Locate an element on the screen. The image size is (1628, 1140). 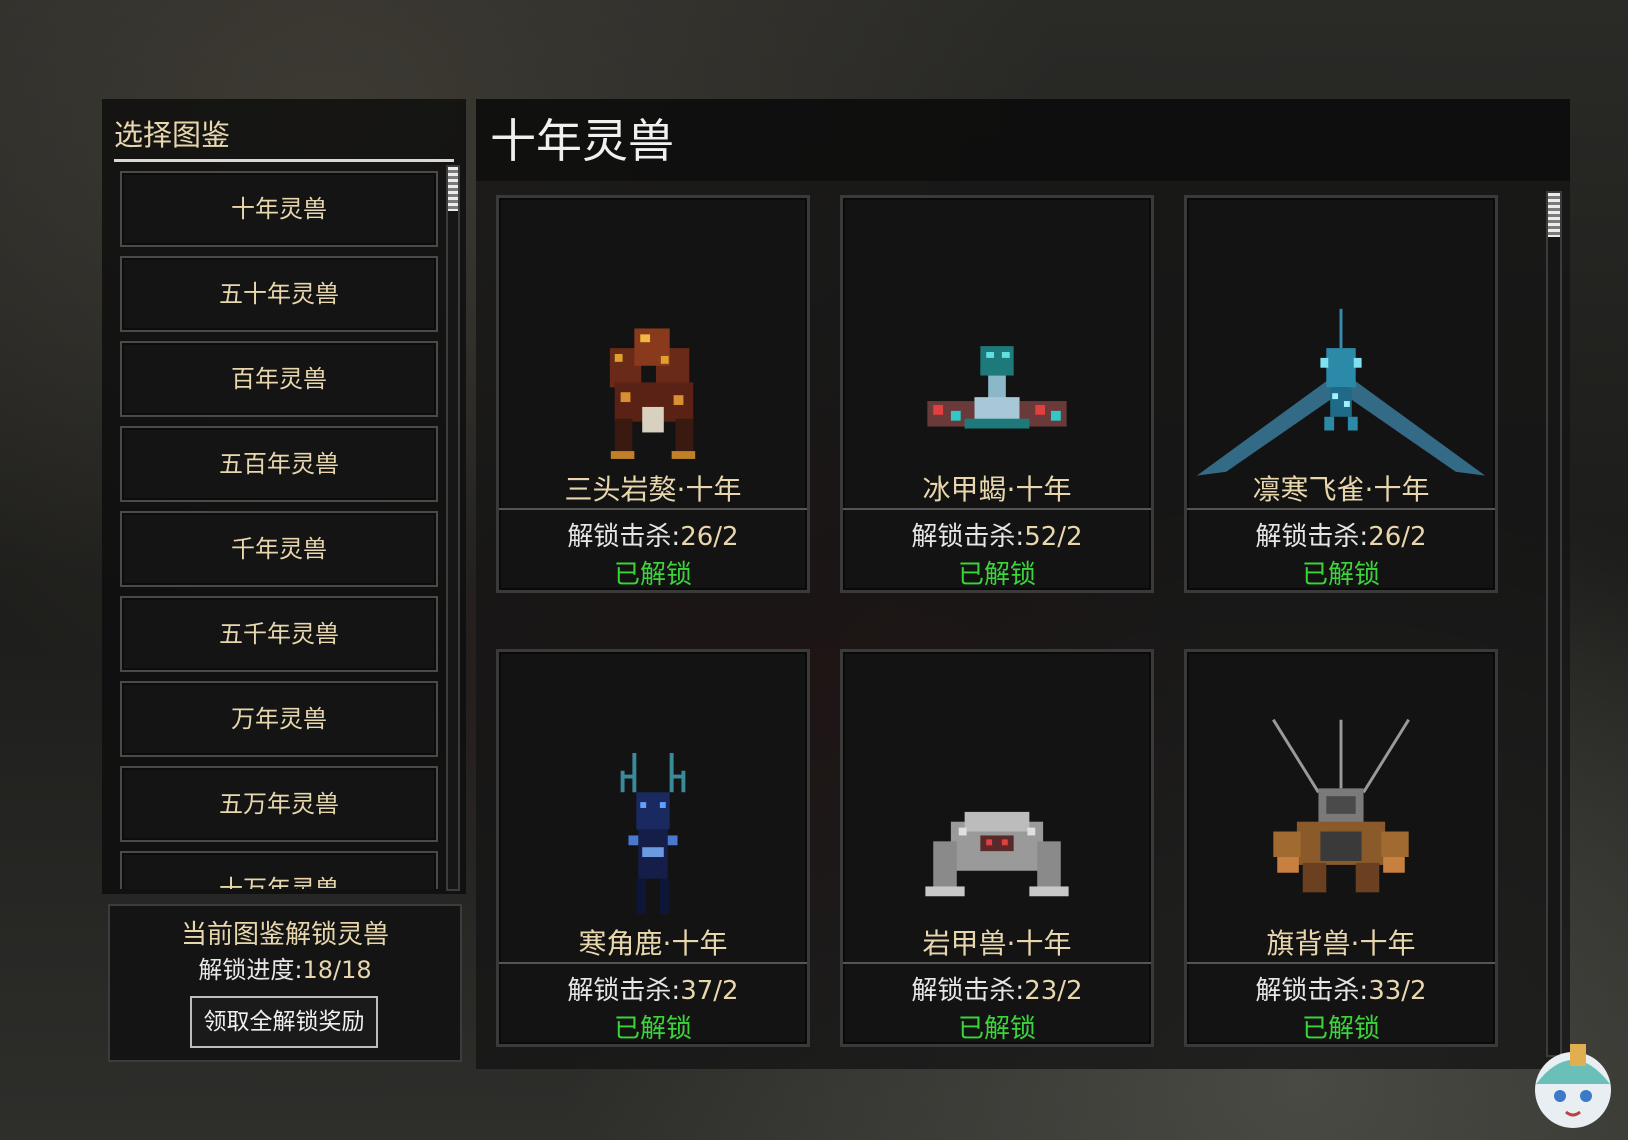
tab-100-year: 百年灵兽 is located at coordinates (279, 379).